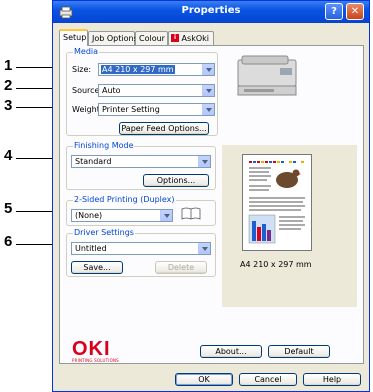  I want to click on close-window-button: ✕, so click(355, 11).